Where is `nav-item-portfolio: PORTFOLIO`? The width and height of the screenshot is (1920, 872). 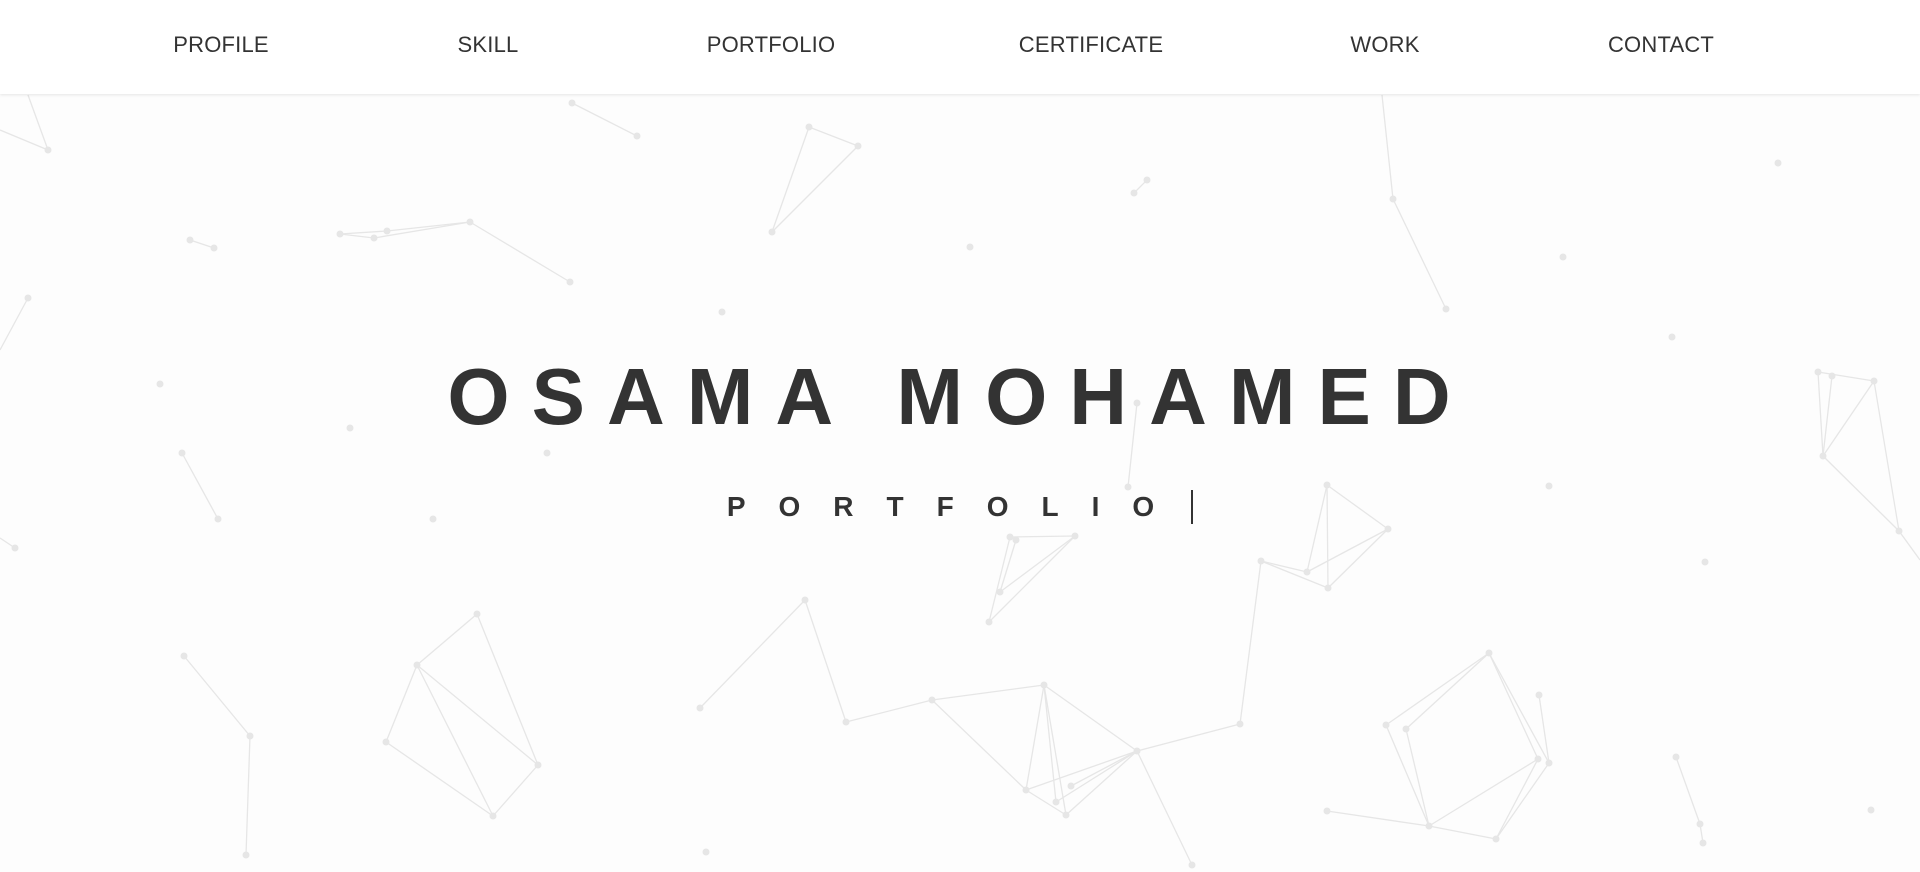
nav-item-portfolio: PORTFOLIO is located at coordinates (771, 45).